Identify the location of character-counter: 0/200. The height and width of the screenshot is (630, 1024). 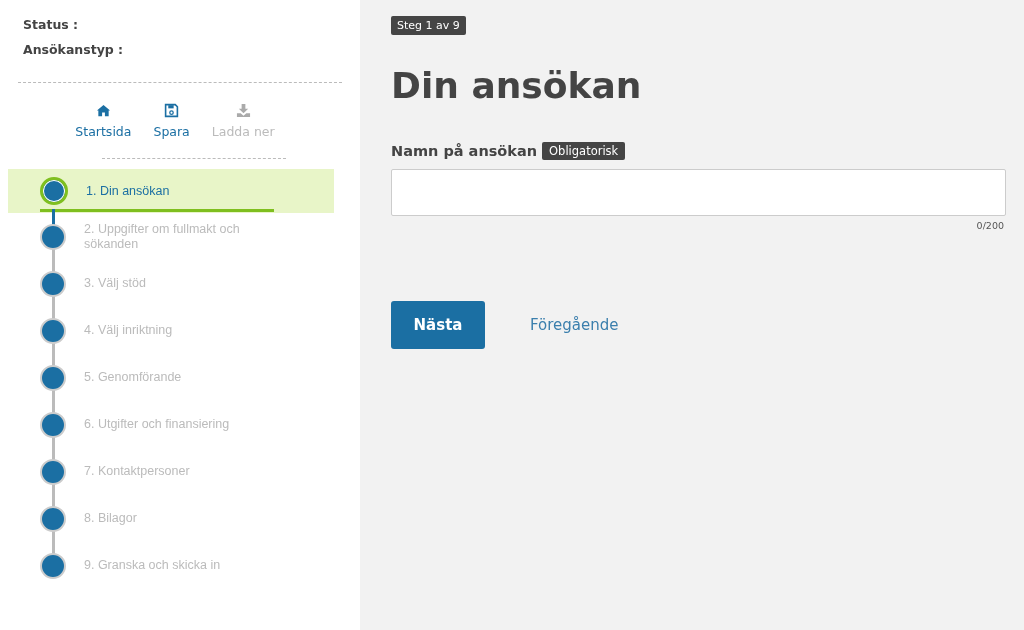
(990, 225).